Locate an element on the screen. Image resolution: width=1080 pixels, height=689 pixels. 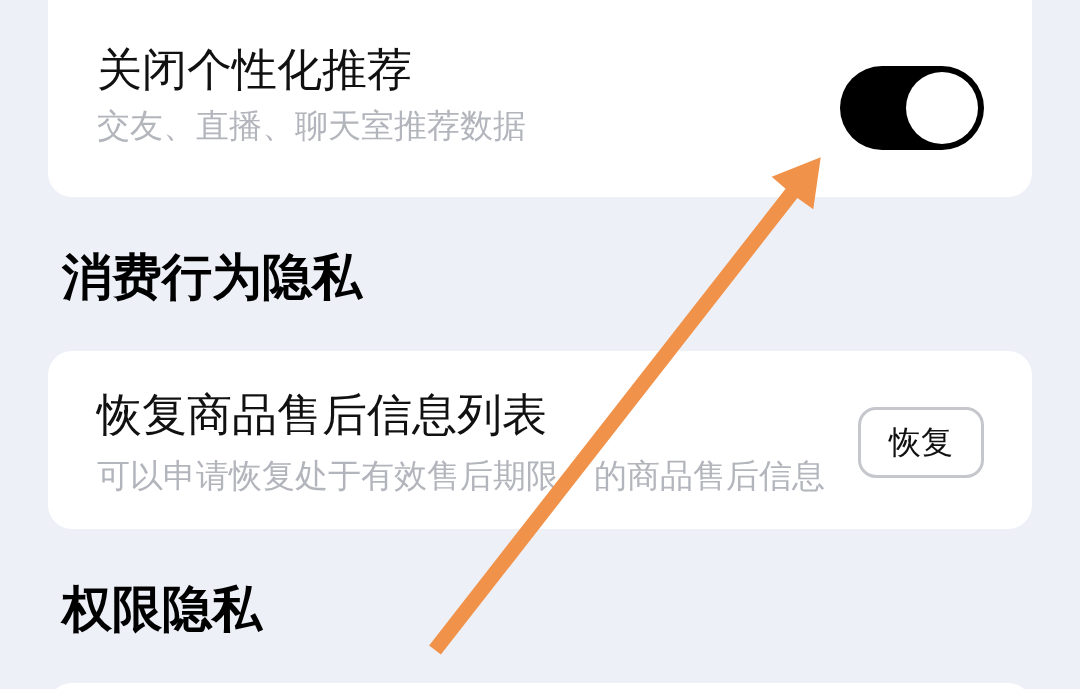
section-heading: 消费行为隐私 is located at coordinates (212, 277).